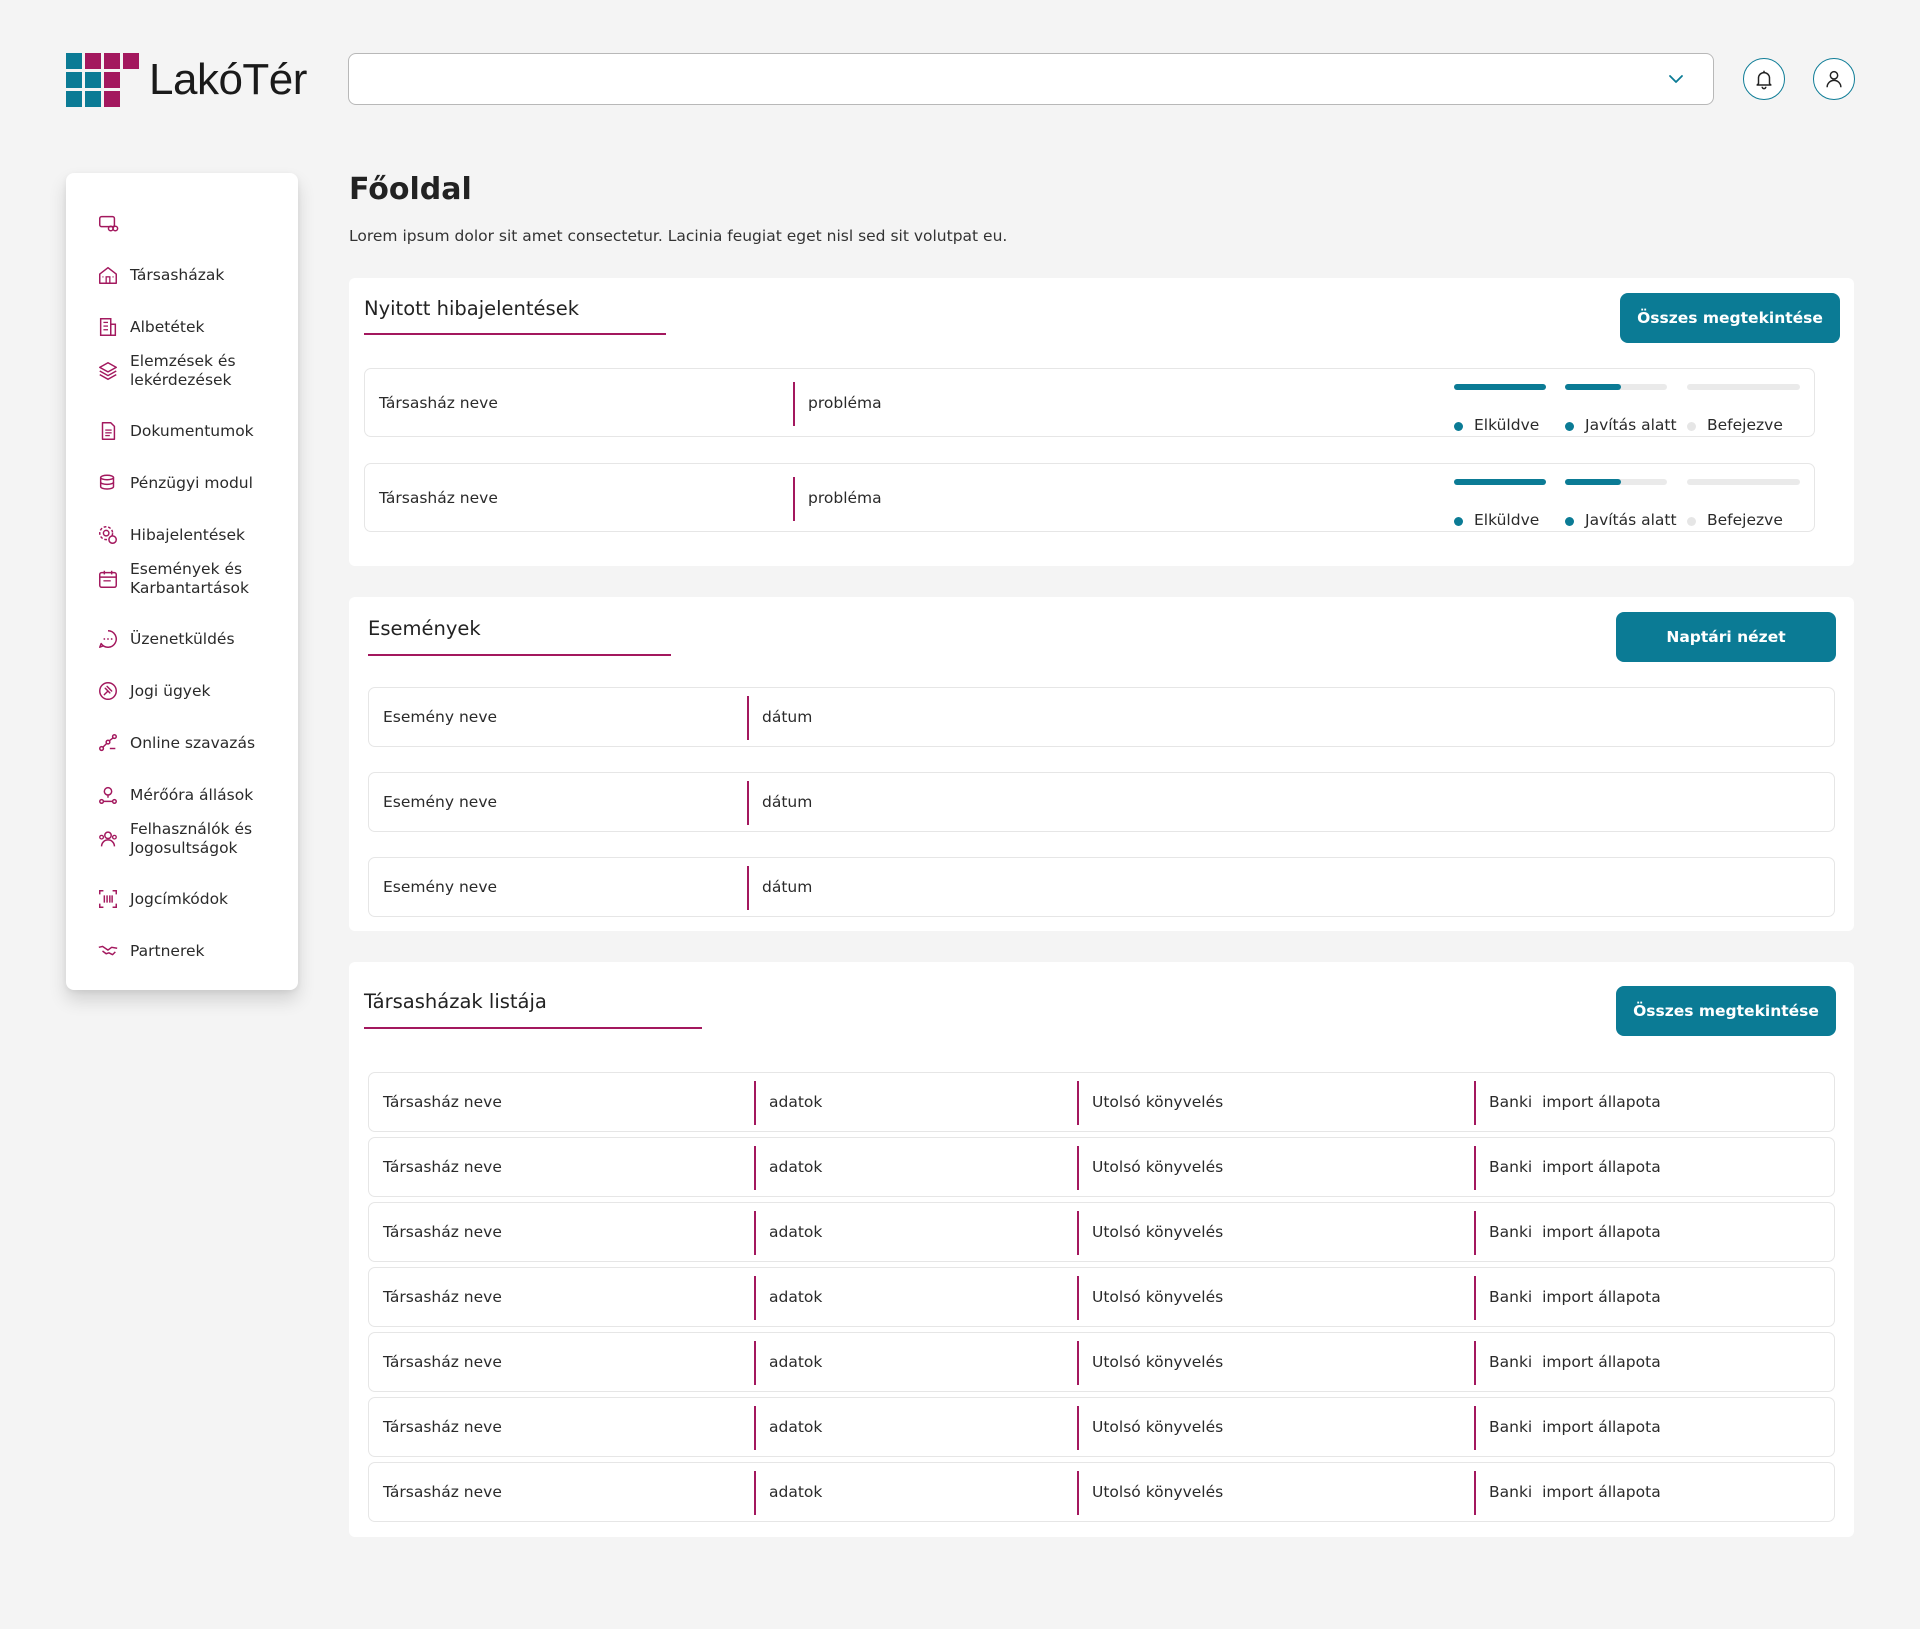  What do you see at coordinates (1730, 318) in the screenshot?
I see `view-all-reports-button: Összes megtekintése` at bounding box center [1730, 318].